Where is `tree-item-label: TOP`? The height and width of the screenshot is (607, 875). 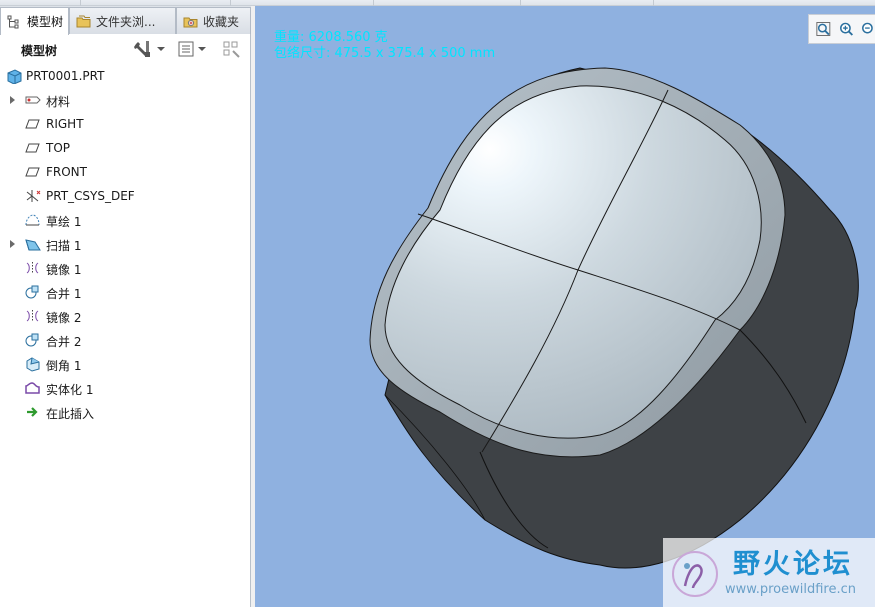
tree-item-label: TOP is located at coordinates (58, 148).